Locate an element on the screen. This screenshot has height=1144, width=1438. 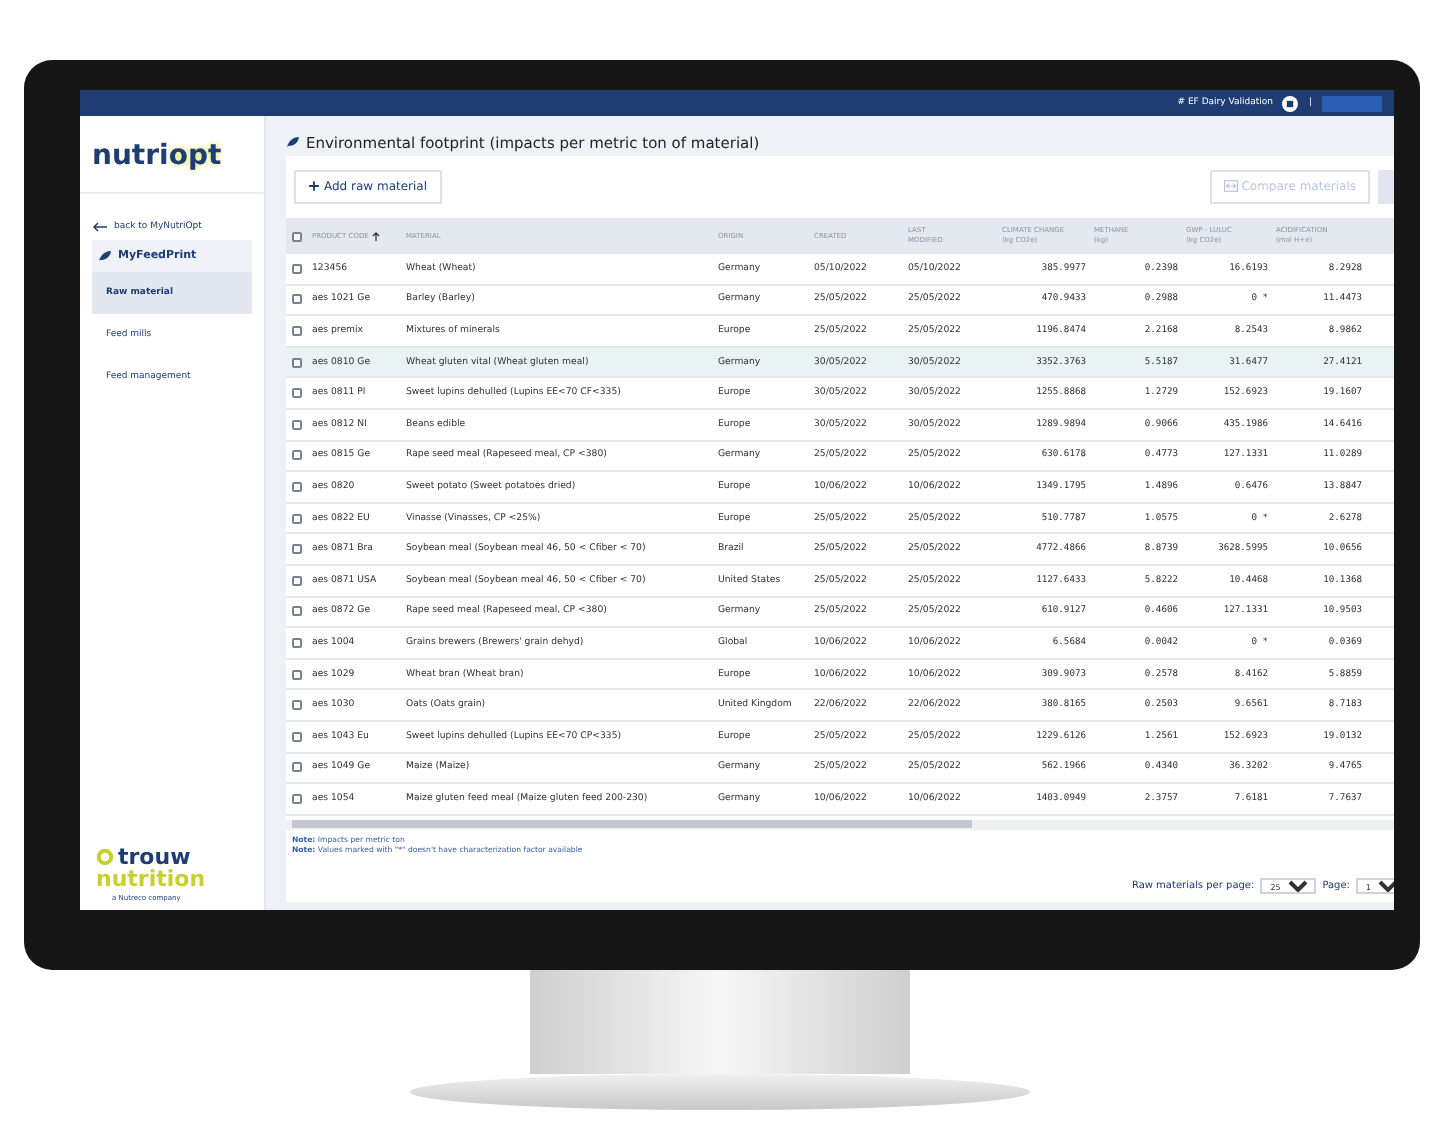
logo-text: nutrition is located at coordinates (152, 879).